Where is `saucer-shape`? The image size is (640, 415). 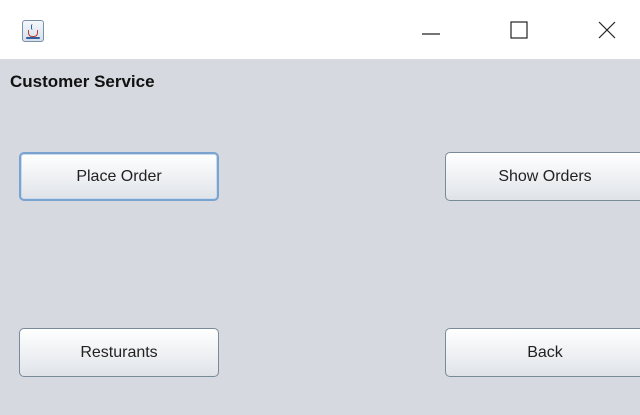
saucer-shape is located at coordinates (33, 38).